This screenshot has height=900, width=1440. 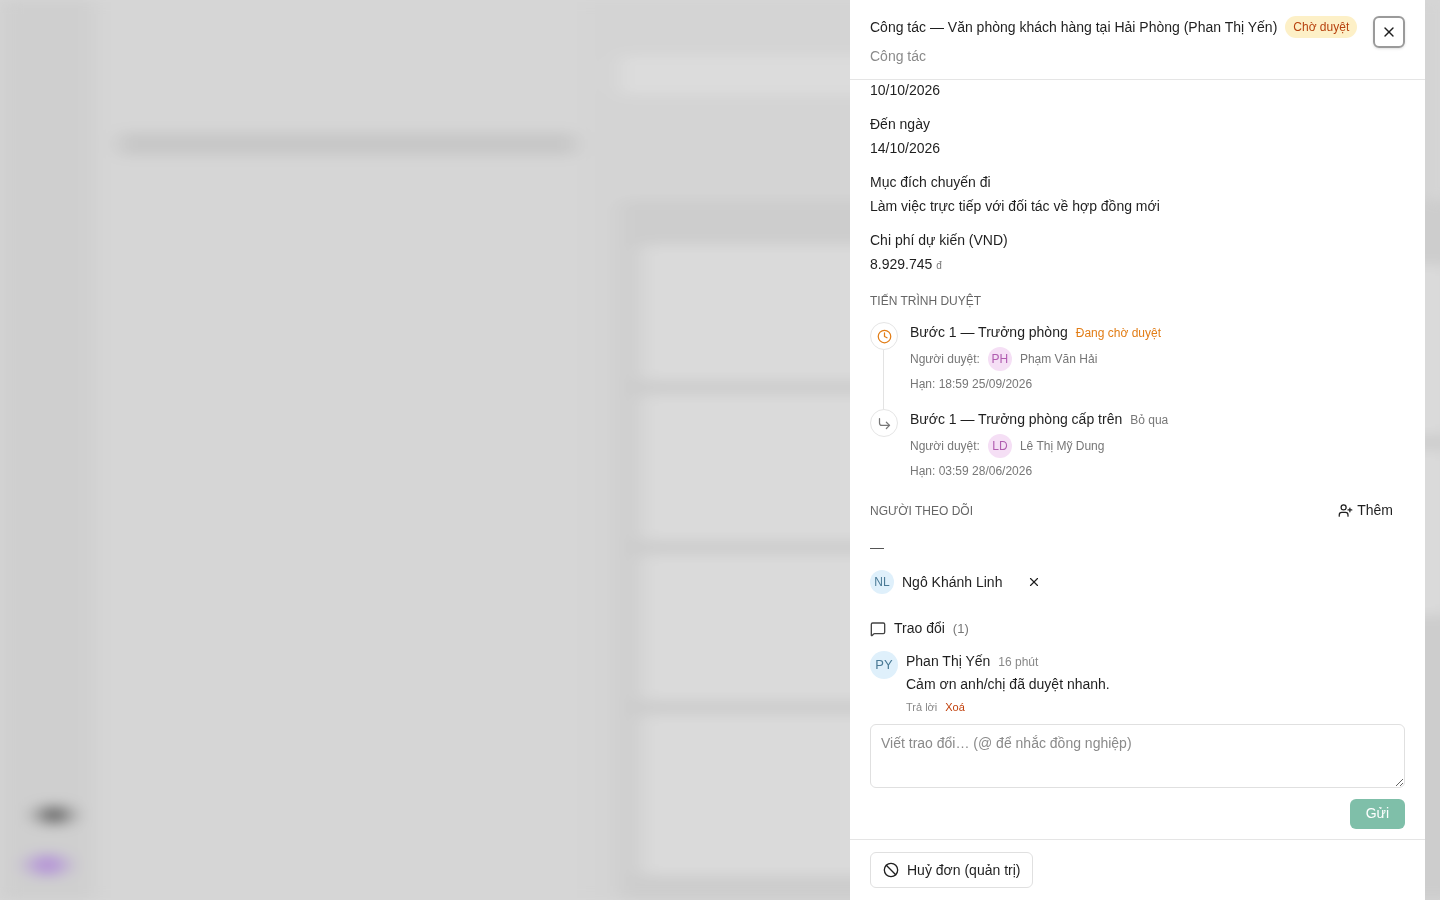 What do you see at coordinates (901, 264) in the screenshot?
I see `field-value: 8.929.745` at bounding box center [901, 264].